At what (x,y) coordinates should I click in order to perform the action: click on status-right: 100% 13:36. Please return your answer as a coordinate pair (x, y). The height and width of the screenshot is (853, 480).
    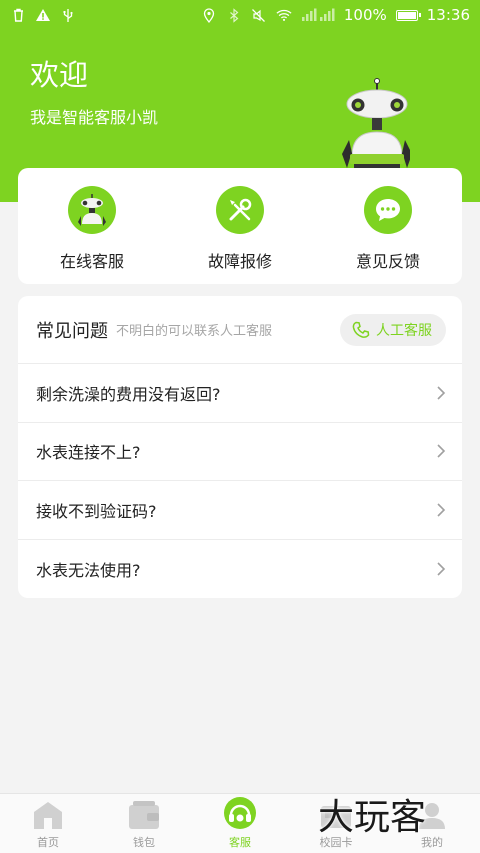
    Looking at the image, I should click on (335, 15).